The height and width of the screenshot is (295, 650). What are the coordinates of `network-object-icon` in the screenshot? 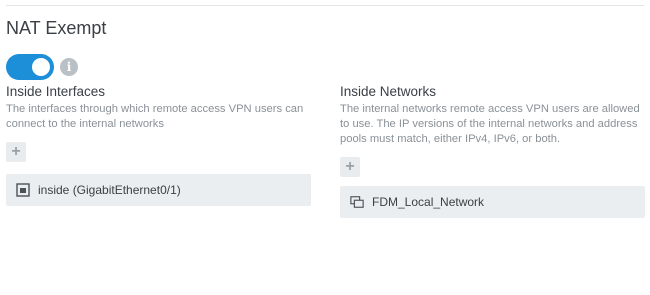 It's located at (357, 202).